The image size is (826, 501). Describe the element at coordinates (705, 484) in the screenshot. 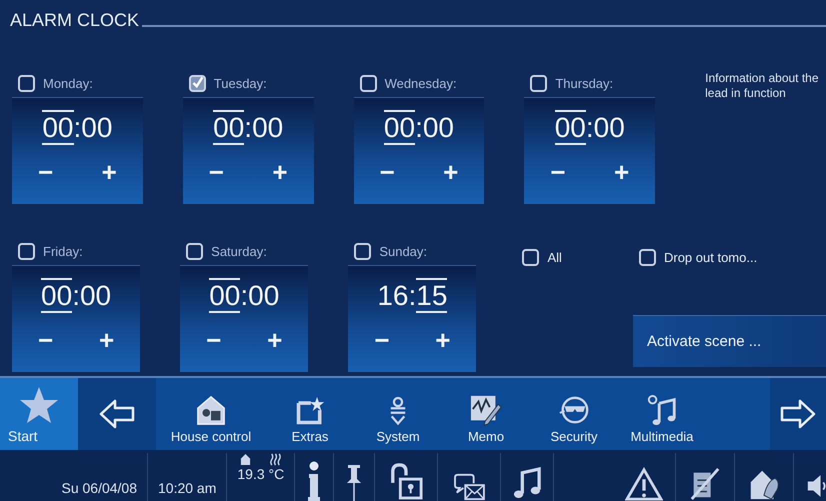

I see `crossed-document-icon` at that location.